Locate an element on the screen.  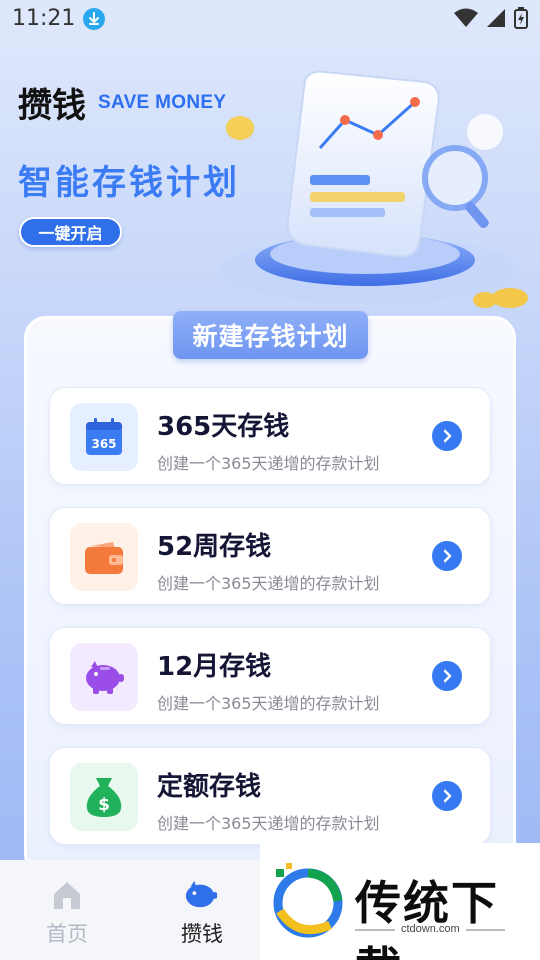
nav-label-save: 攒钱 is located at coordinates (202, 934).